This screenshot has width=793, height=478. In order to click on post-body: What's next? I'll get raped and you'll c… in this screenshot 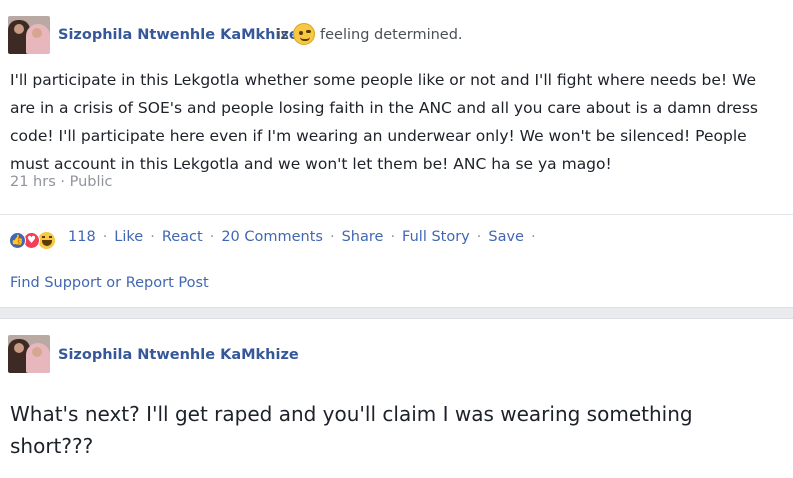, I will do `click(351, 430)`.